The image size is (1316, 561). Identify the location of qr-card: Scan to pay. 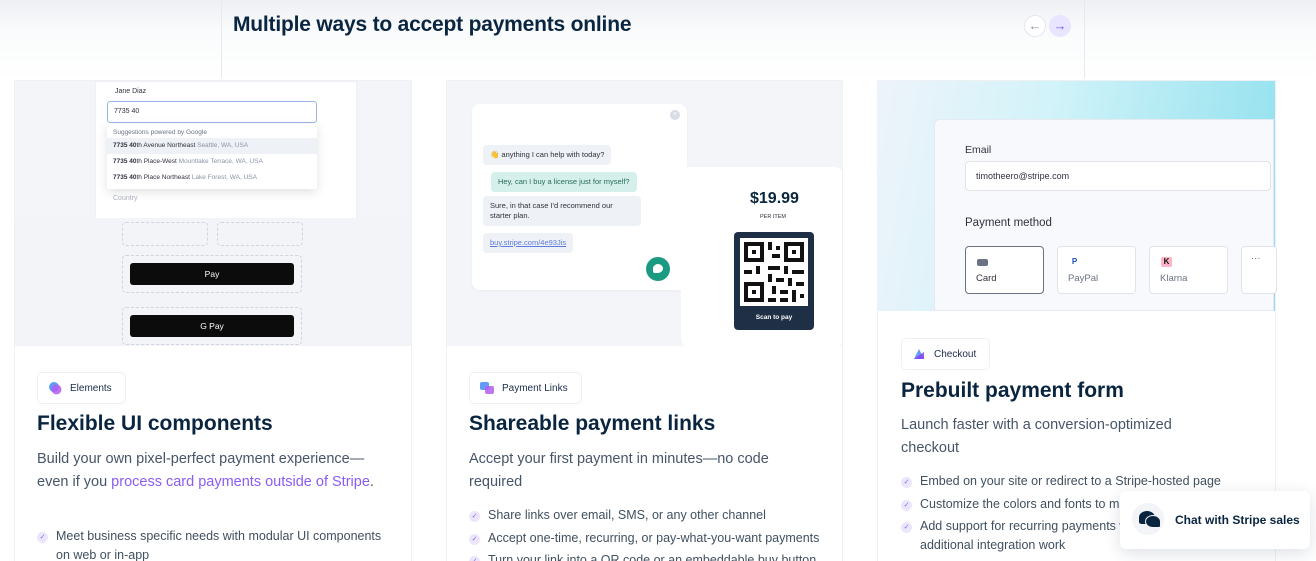
(774, 281).